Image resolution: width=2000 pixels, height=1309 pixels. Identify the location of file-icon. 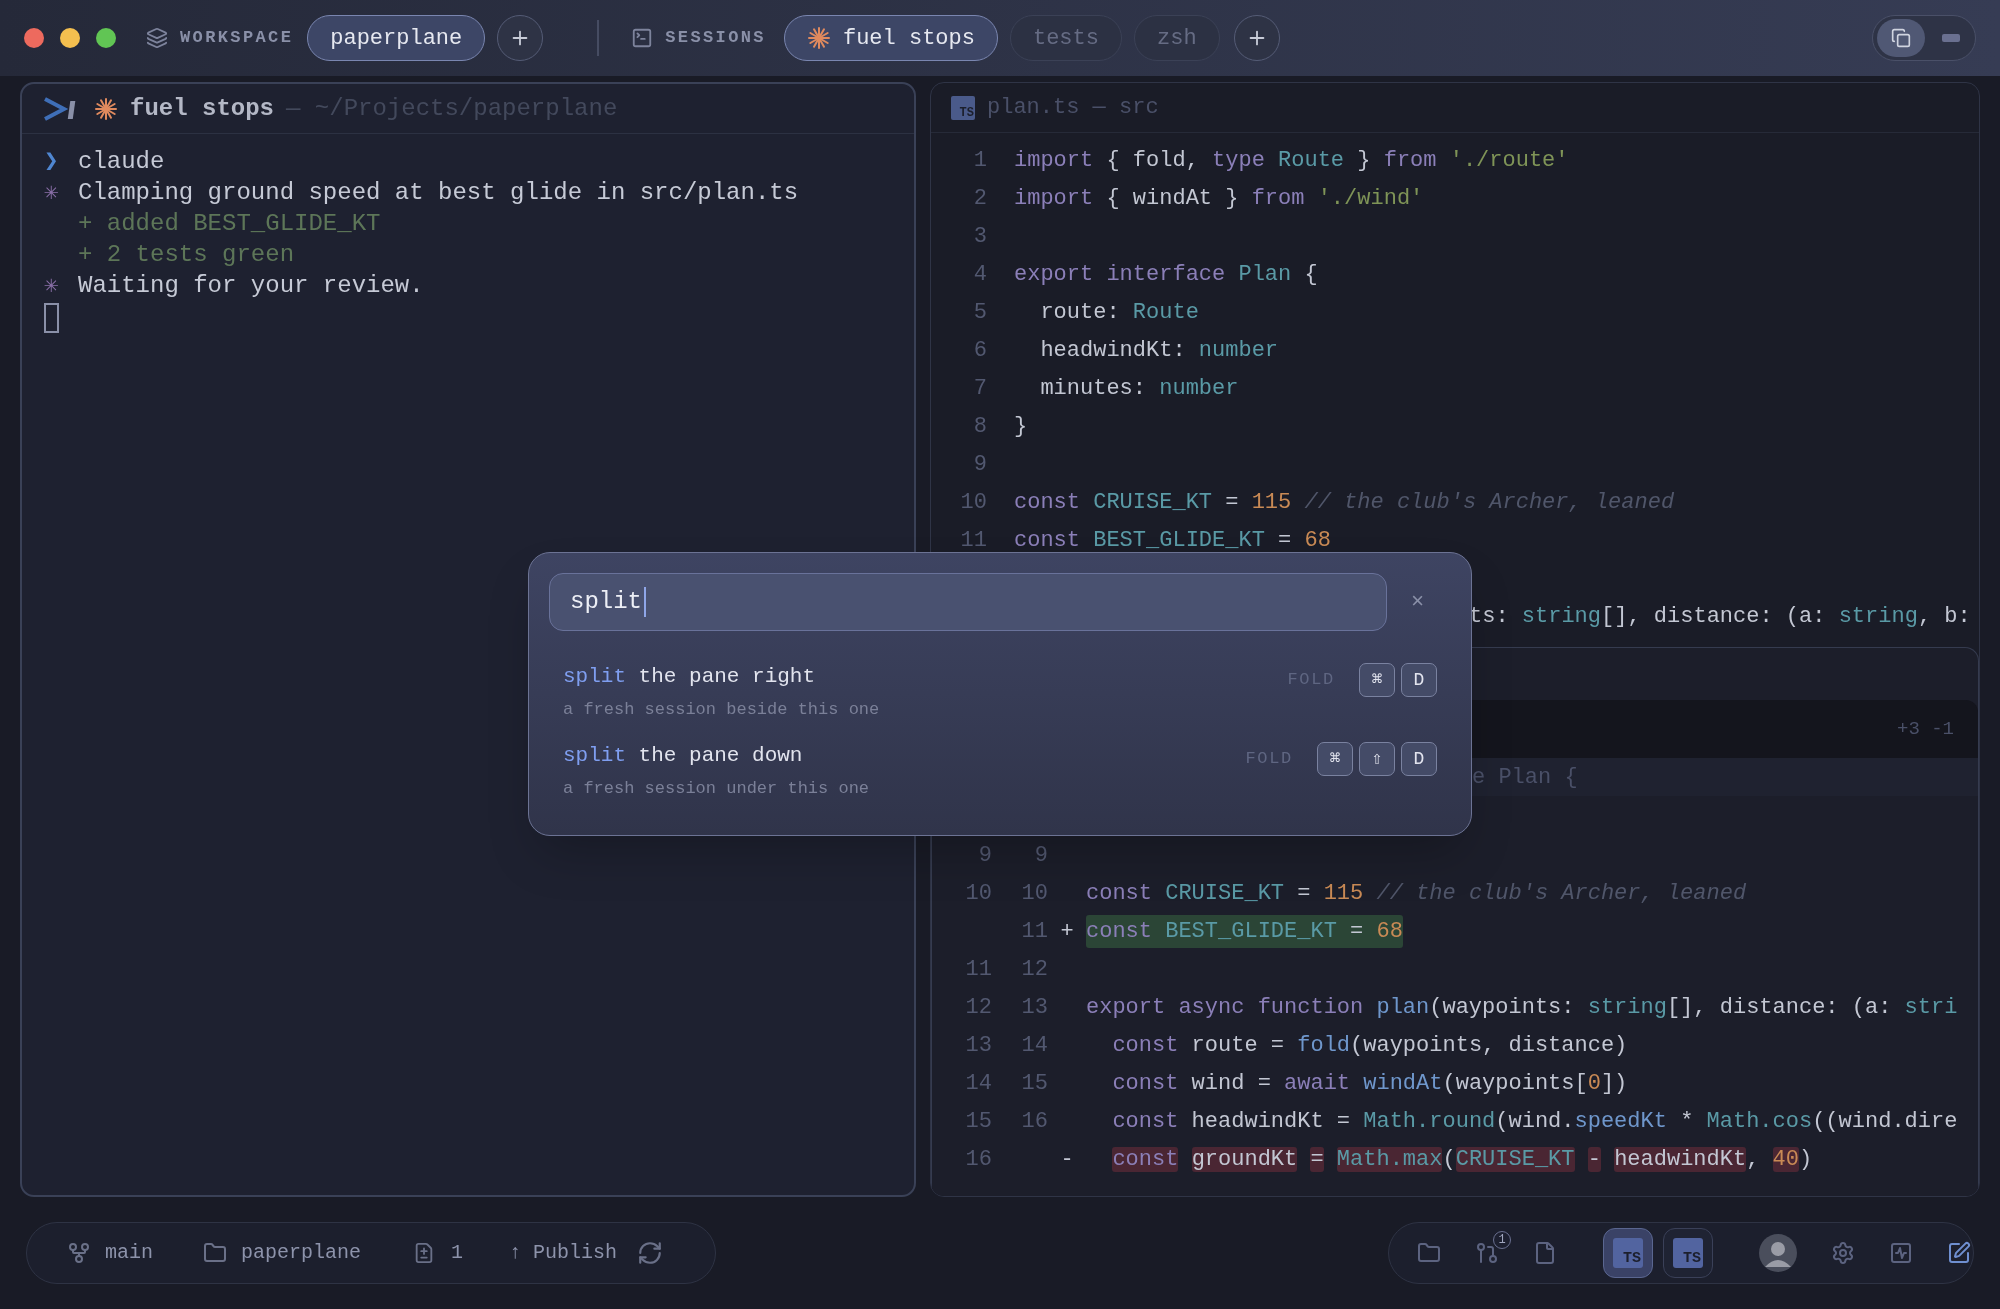
(1545, 1253).